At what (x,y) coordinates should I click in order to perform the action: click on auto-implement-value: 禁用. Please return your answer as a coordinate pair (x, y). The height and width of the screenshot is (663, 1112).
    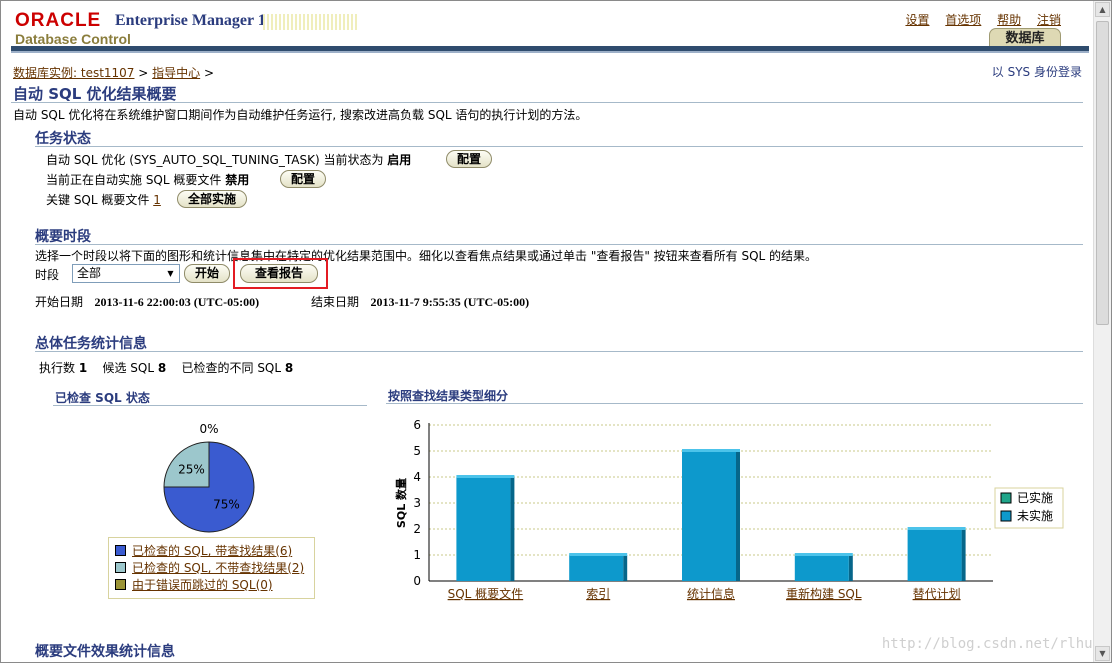
    Looking at the image, I should click on (237, 180).